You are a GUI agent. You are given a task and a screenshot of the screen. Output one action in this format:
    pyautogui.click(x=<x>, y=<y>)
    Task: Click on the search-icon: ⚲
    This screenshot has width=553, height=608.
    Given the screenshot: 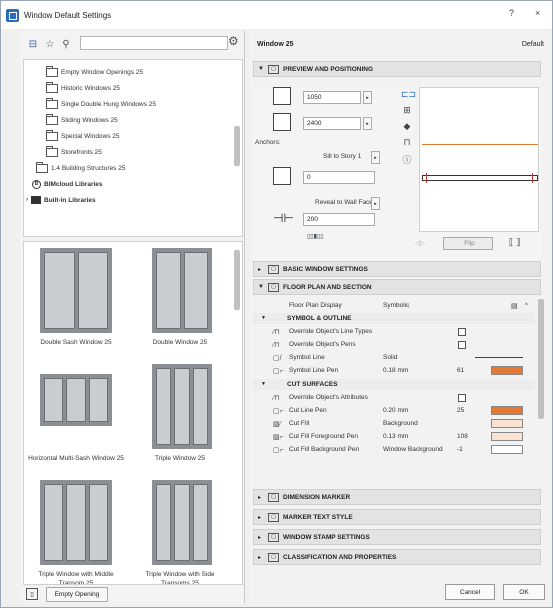 What is the action you would take?
    pyautogui.click(x=66, y=44)
    